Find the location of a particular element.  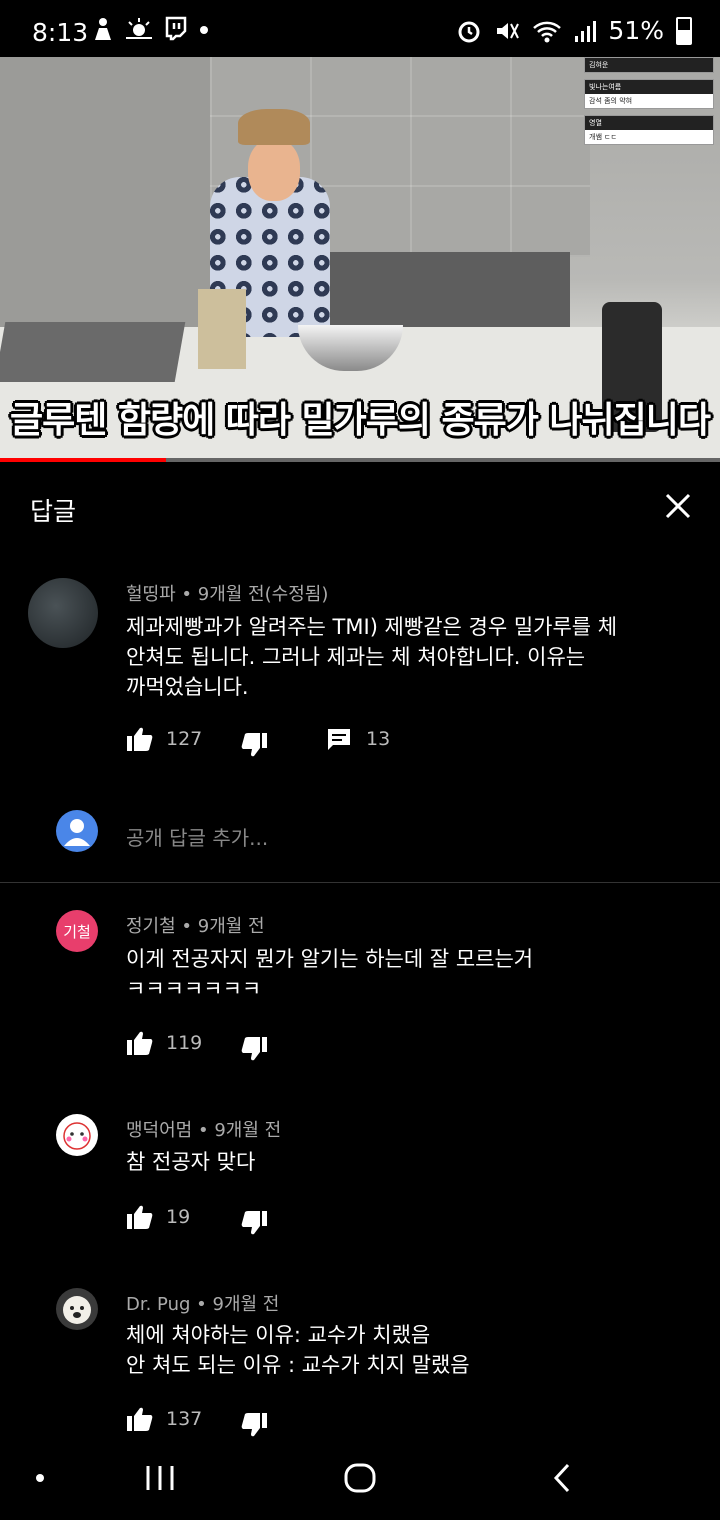

back-icon is located at coordinates (563, 1478).